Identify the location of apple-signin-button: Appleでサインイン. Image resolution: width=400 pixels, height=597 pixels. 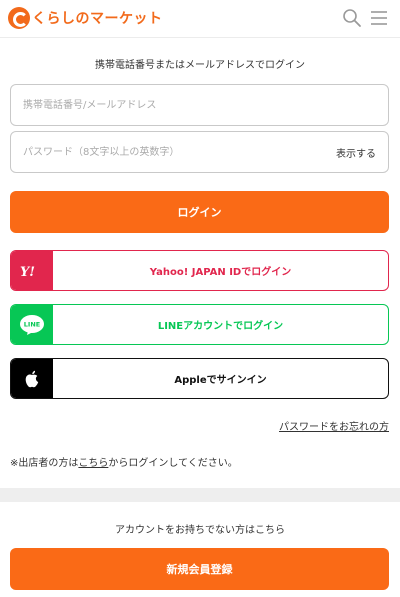
(199, 378).